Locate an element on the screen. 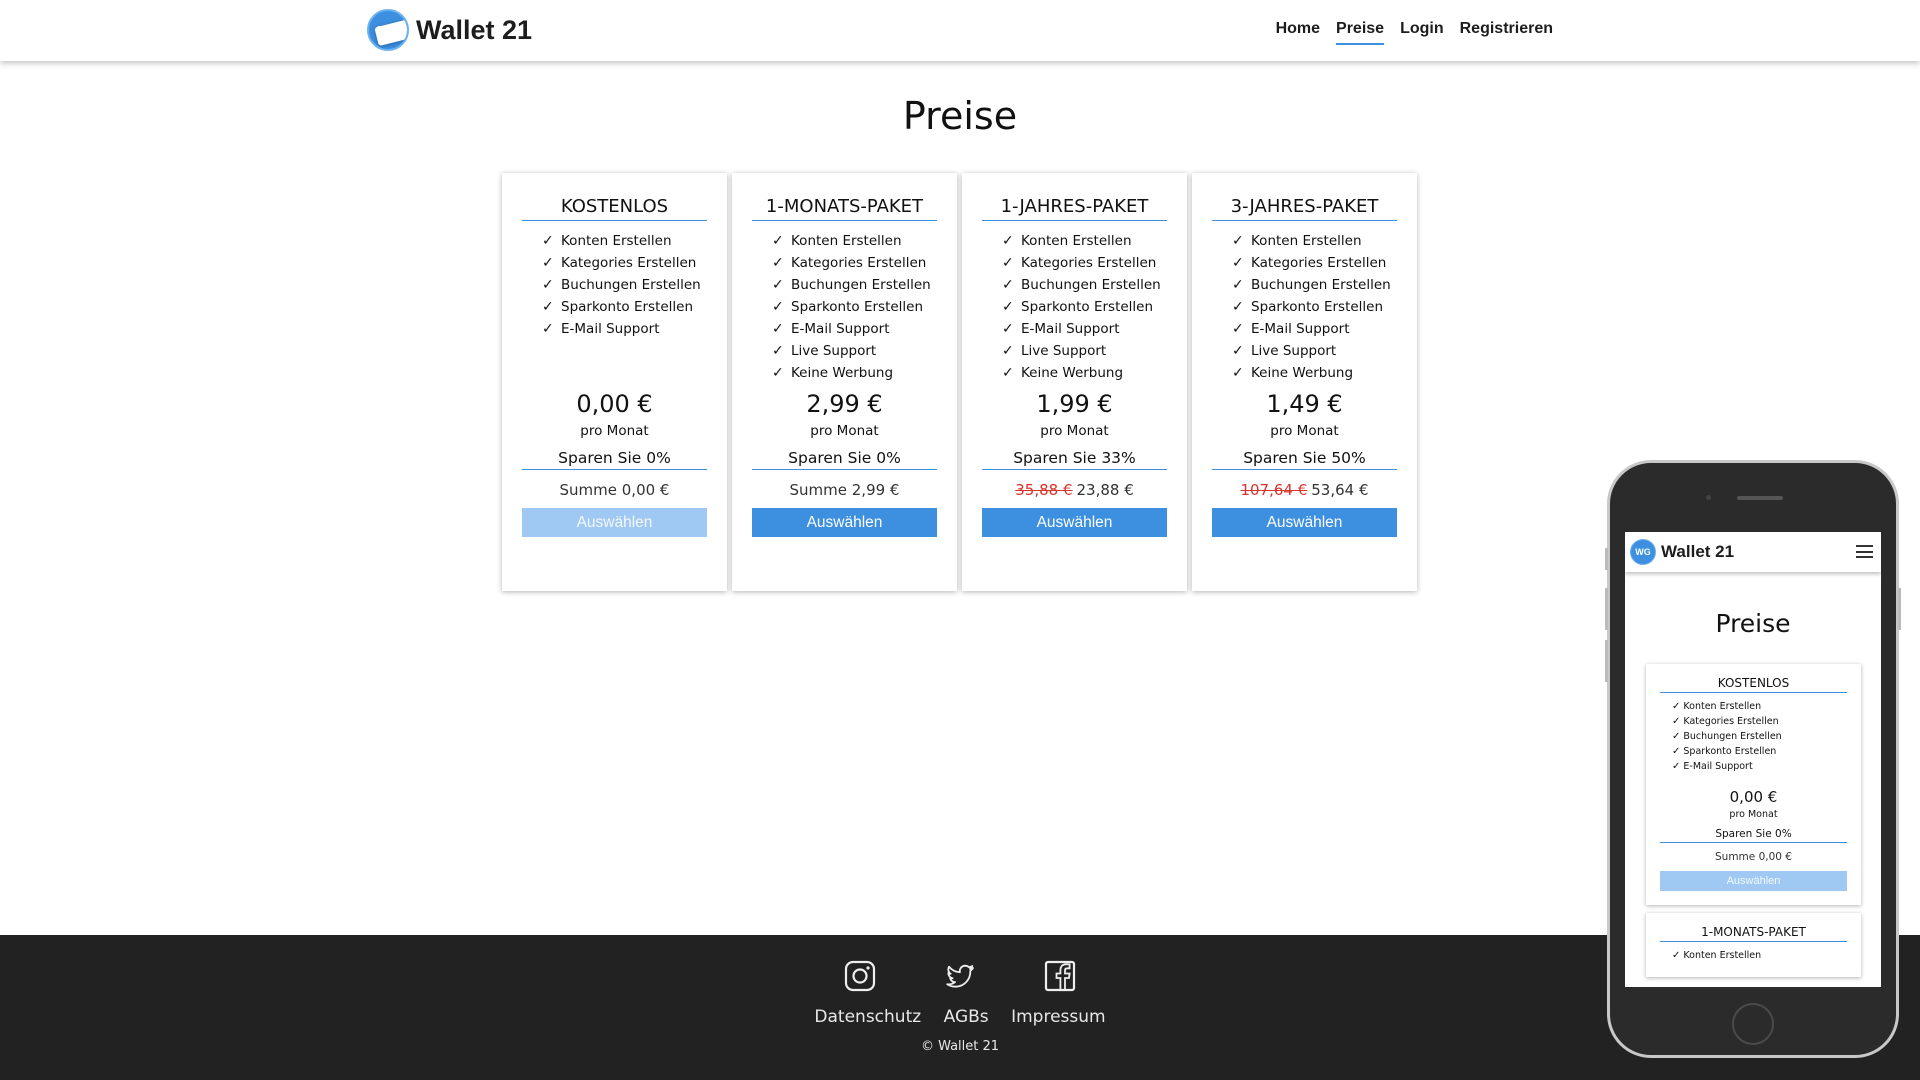 Image resolution: width=1920 pixels, height=1080 pixels. plan-save: Sparen Sie 33% is located at coordinates (1074, 459).